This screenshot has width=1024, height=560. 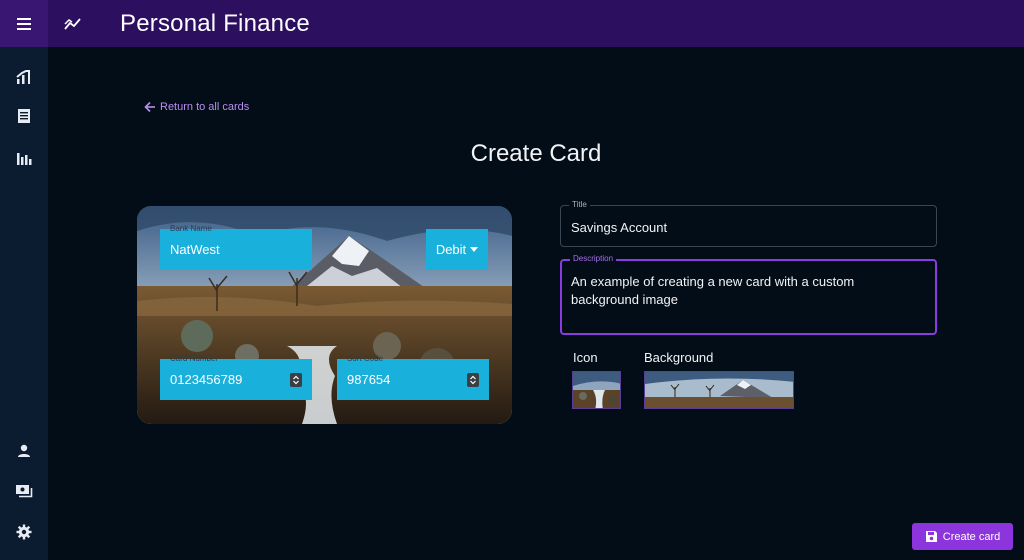 What do you see at coordinates (679, 357) in the screenshot?
I see `background-label: Background` at bounding box center [679, 357].